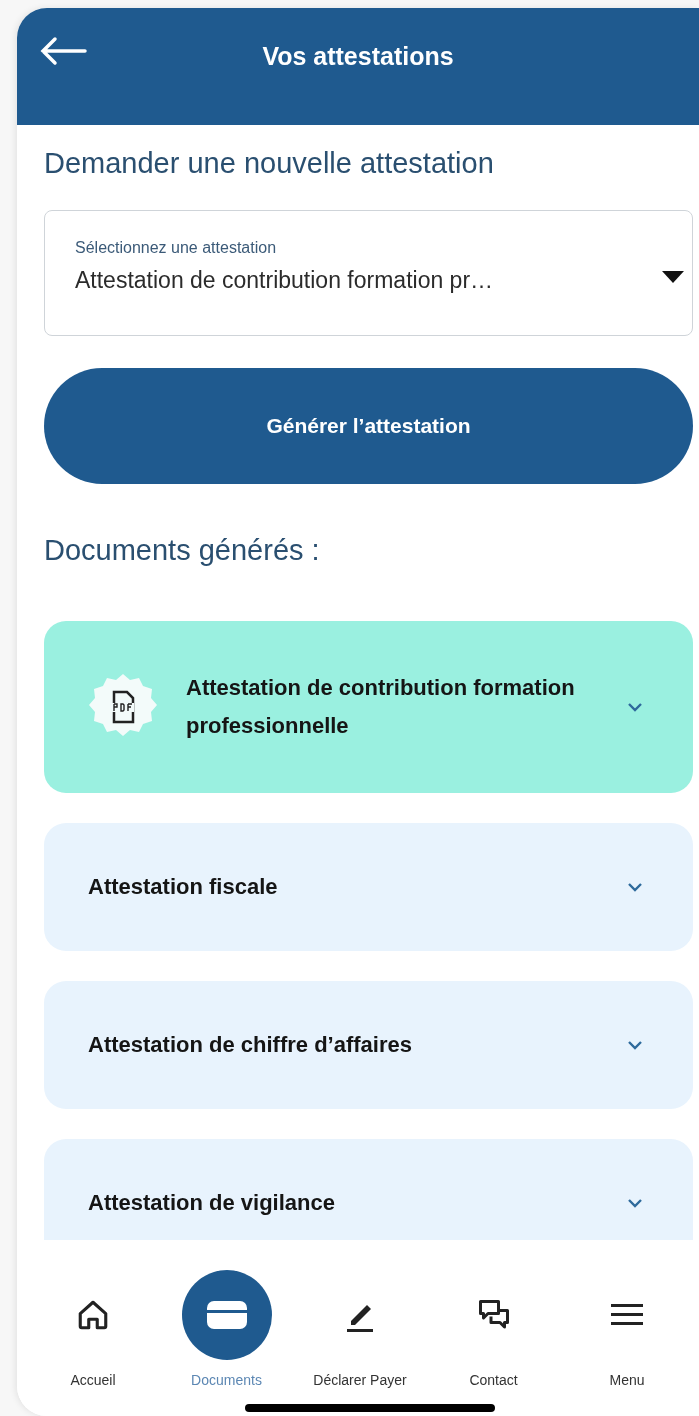 Image resolution: width=699 pixels, height=1416 pixels. Describe the element at coordinates (93, 1315) in the screenshot. I see `home-icon` at that location.